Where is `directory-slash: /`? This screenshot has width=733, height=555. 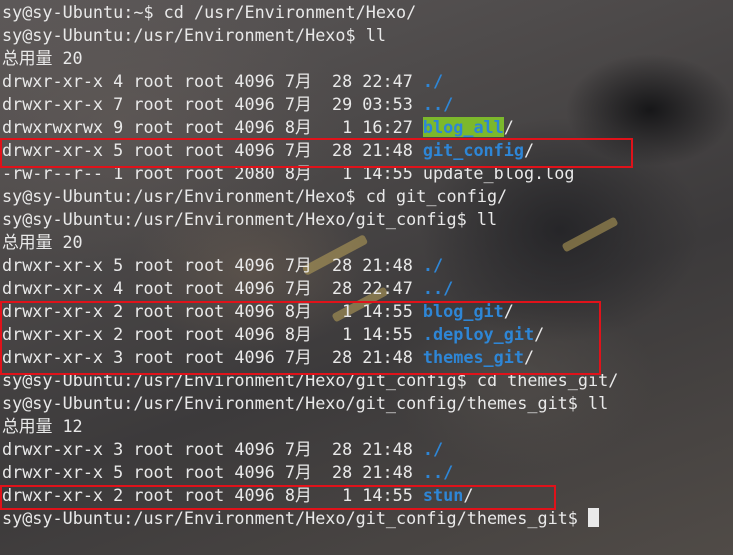 directory-slash: / is located at coordinates (508, 127).